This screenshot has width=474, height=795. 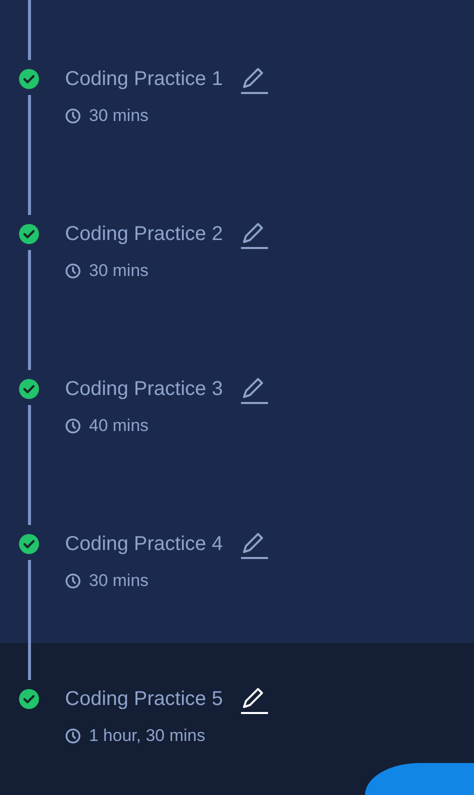 What do you see at coordinates (144, 544) in the screenshot?
I see `task-title: Coding Practice 4` at bounding box center [144, 544].